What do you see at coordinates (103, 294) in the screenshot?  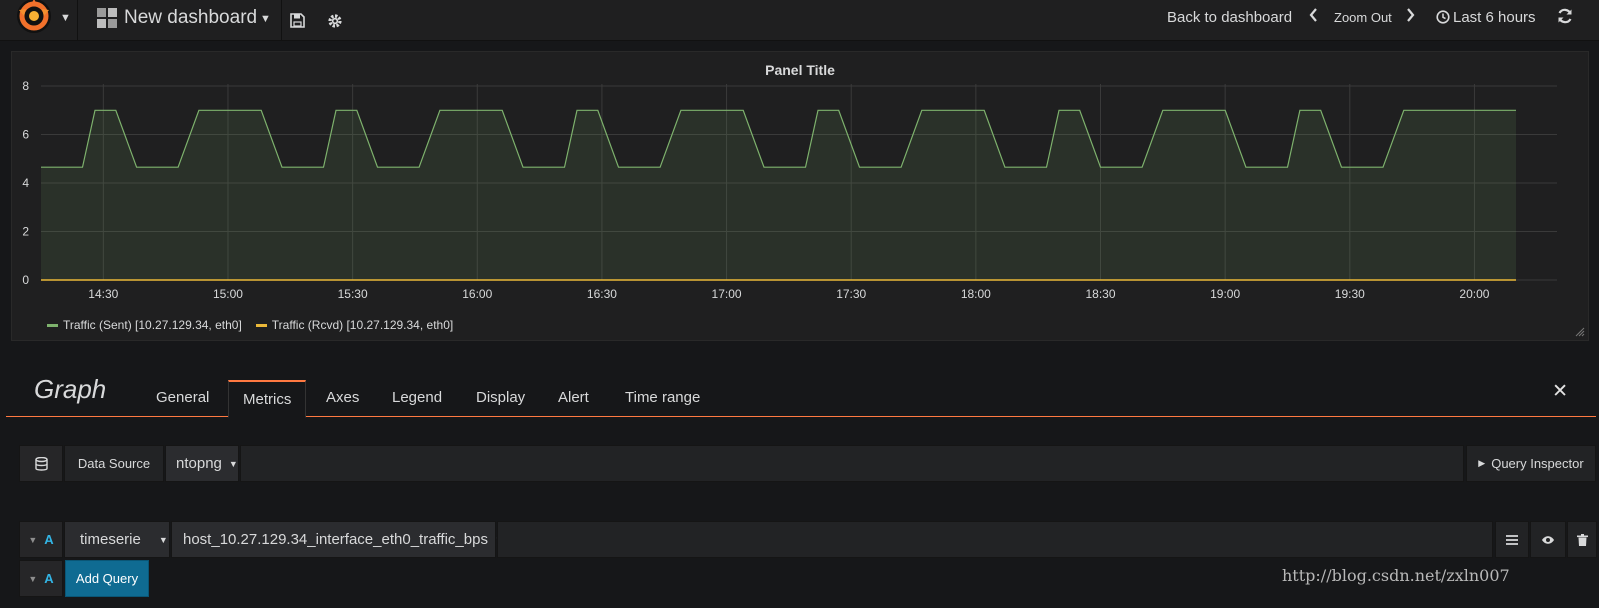 I see `x-tick-label: 14:30` at bounding box center [103, 294].